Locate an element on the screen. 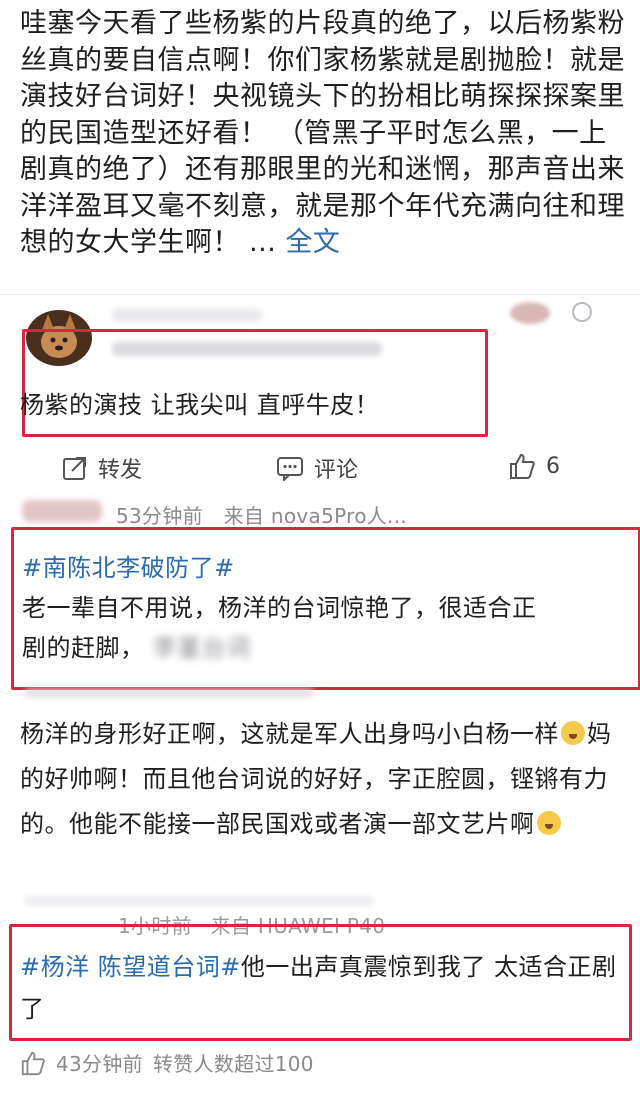 The height and width of the screenshot is (1094, 640). like-button: 6 is located at coordinates (534, 466).